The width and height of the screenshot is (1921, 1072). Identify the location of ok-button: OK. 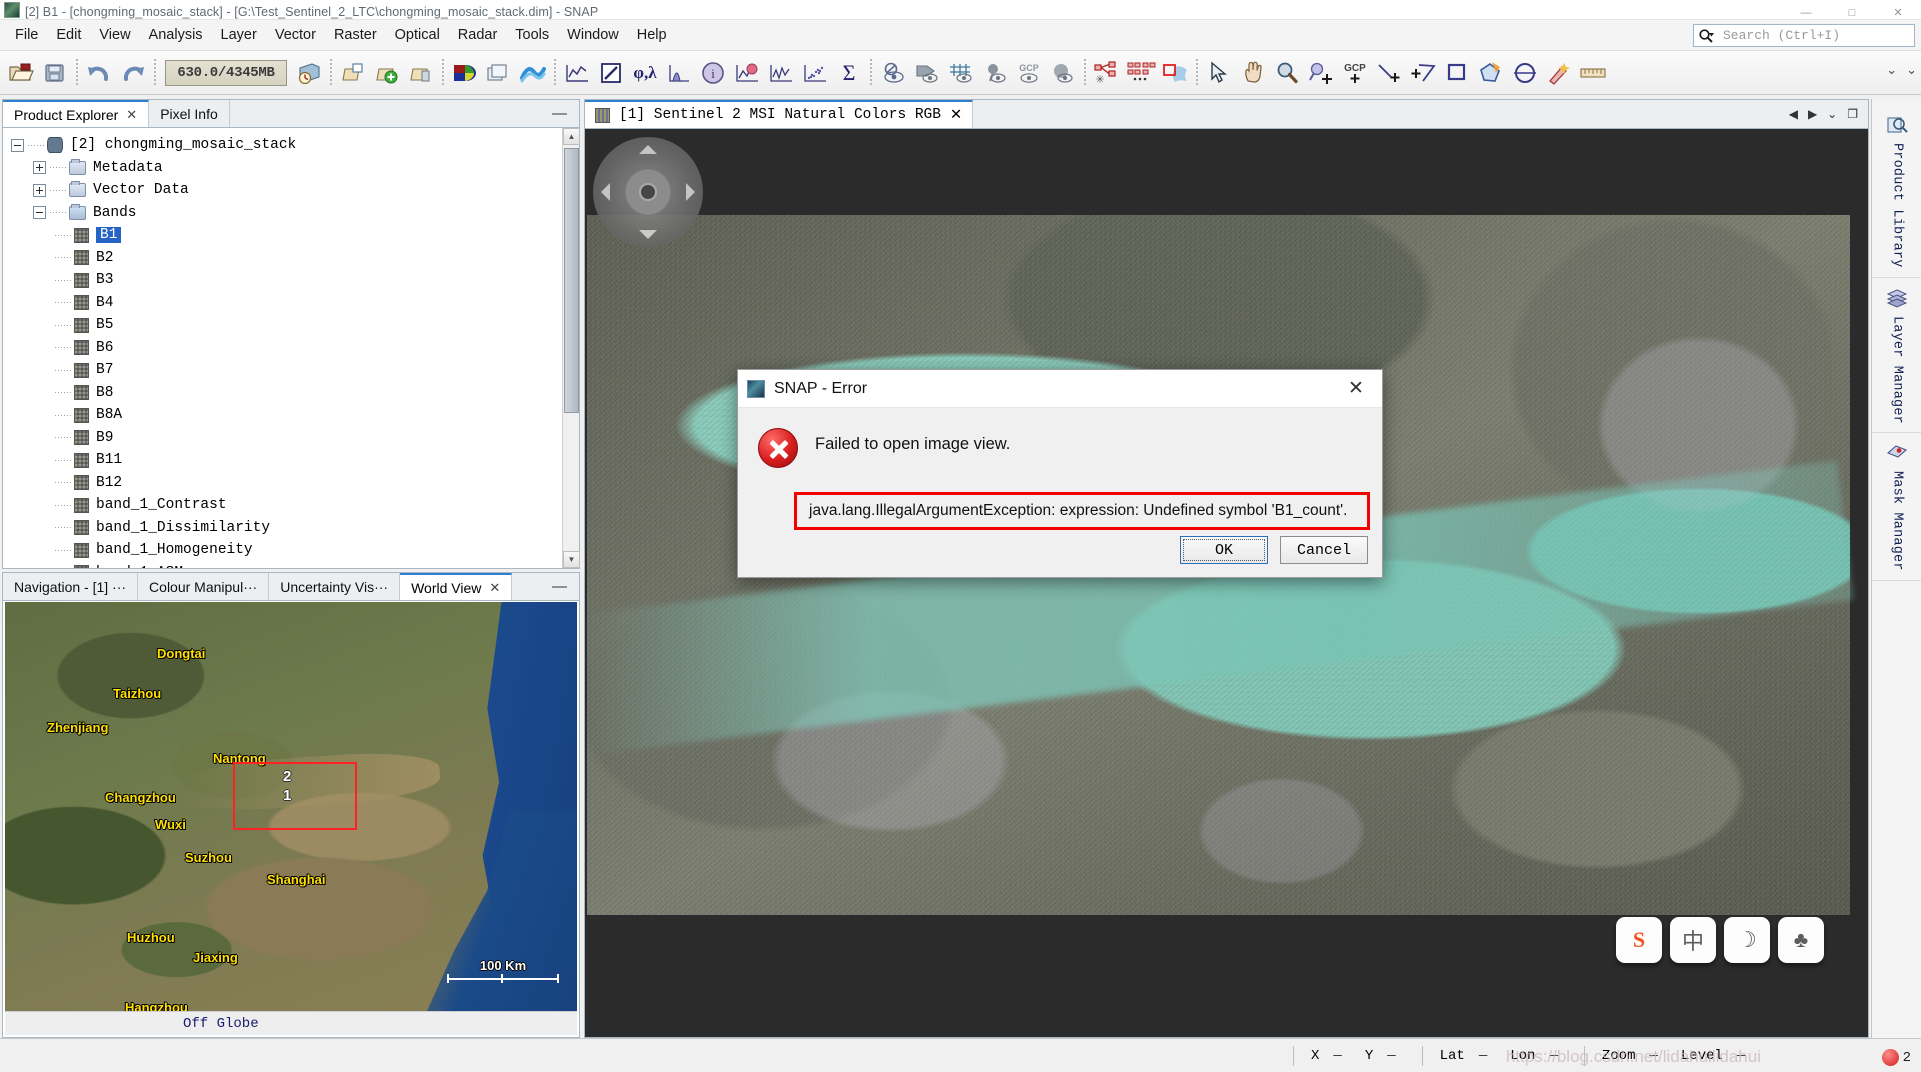
(1224, 550).